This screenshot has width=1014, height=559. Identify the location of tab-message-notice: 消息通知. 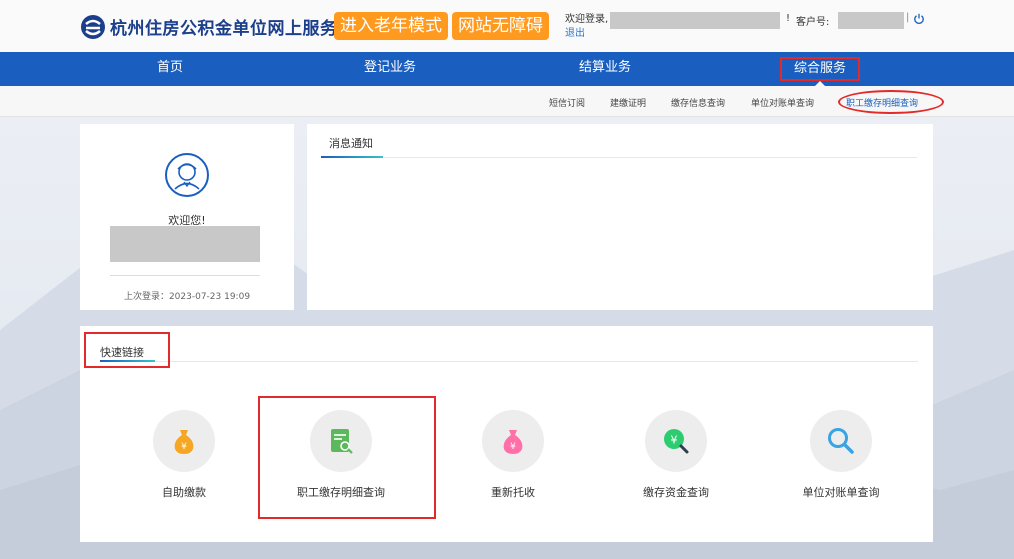
(351, 143).